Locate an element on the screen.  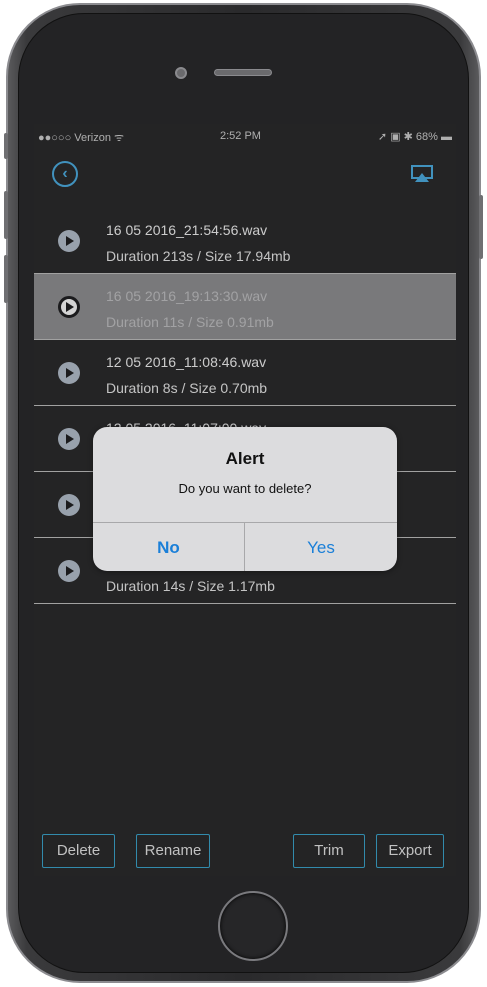
volume-up-button is located at coordinates (6, 215).